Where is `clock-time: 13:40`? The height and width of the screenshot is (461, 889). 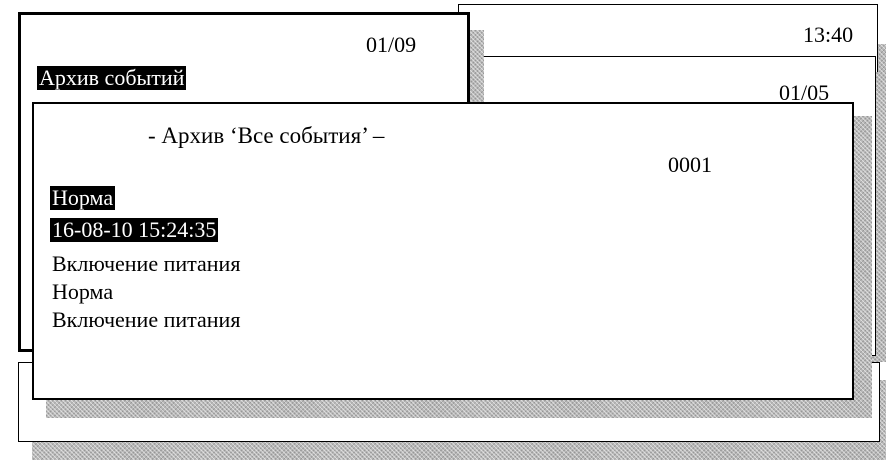
clock-time: 13:40 is located at coordinates (828, 34).